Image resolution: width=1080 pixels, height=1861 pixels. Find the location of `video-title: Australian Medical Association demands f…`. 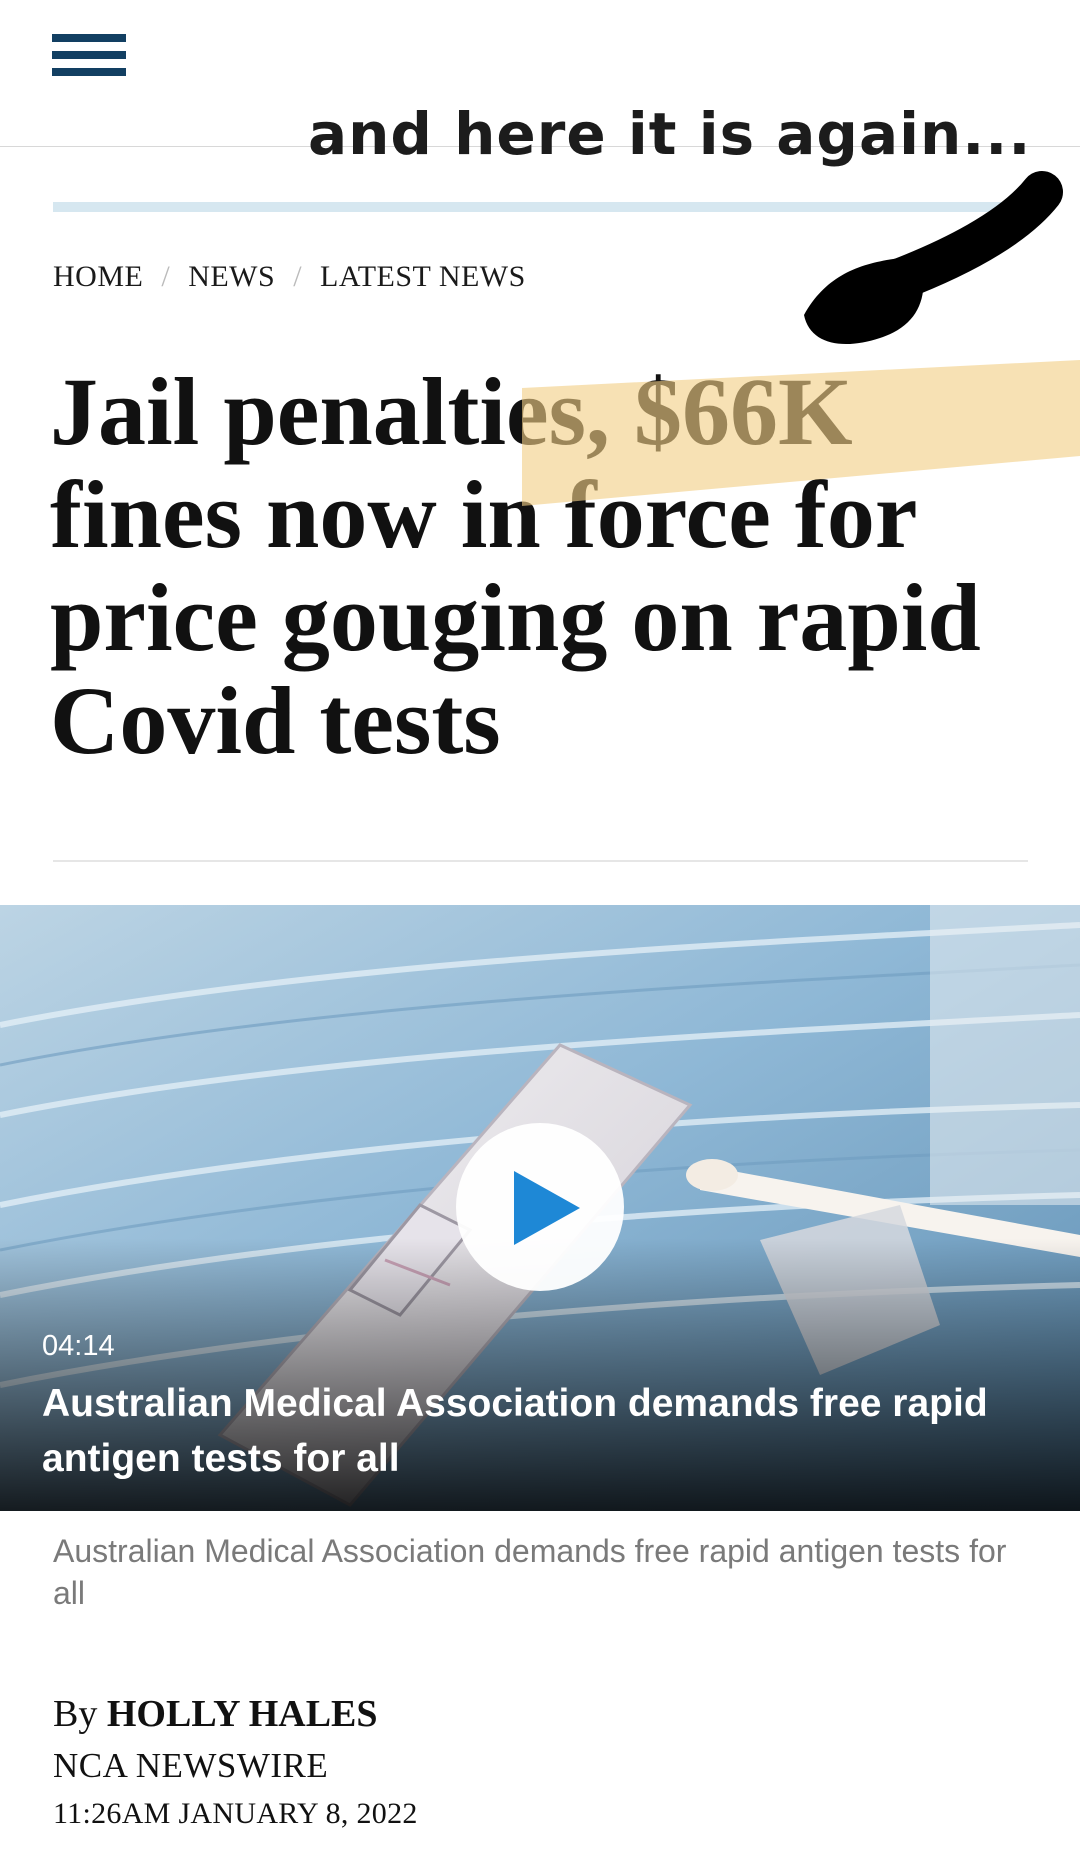

video-title: Australian Medical Association demands f… is located at coordinates (537, 1431).